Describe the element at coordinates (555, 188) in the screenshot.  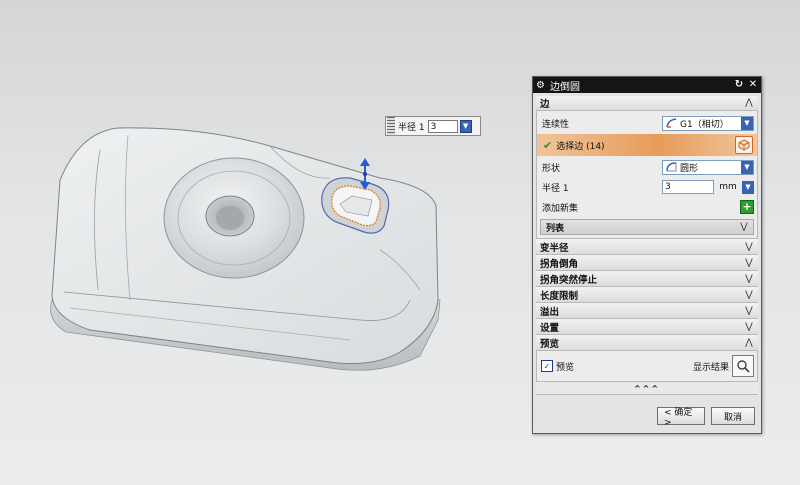
I see `radius-label: 半径 1` at that location.